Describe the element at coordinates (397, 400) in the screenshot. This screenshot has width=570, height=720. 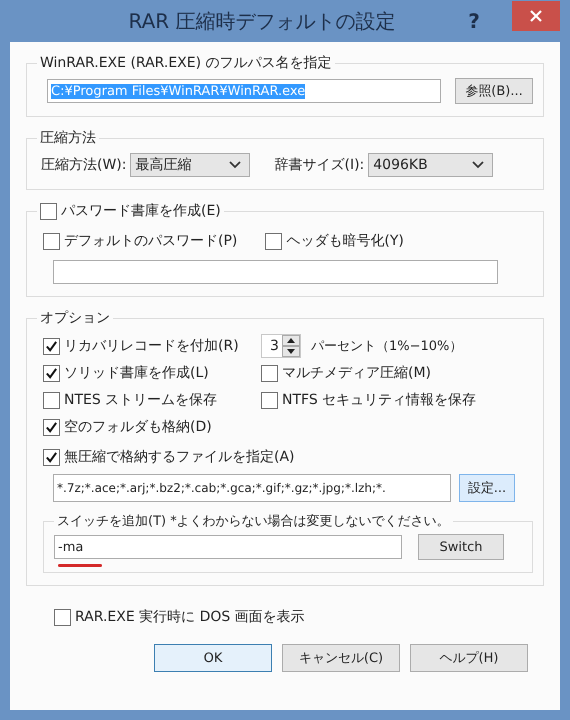
I see `checkbox: NTFS セキュリティ情報を保存` at that location.